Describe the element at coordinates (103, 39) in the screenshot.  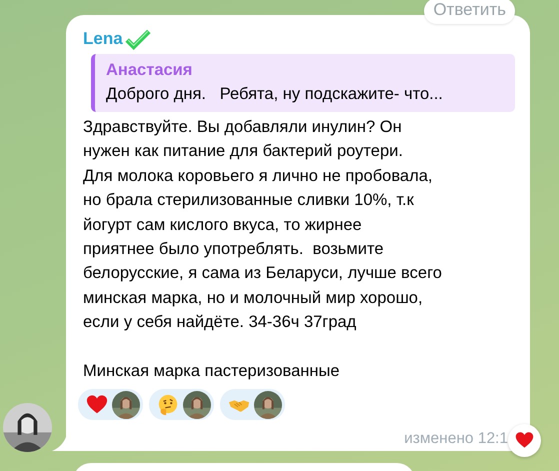
I see `sender-name: Lena` at that location.